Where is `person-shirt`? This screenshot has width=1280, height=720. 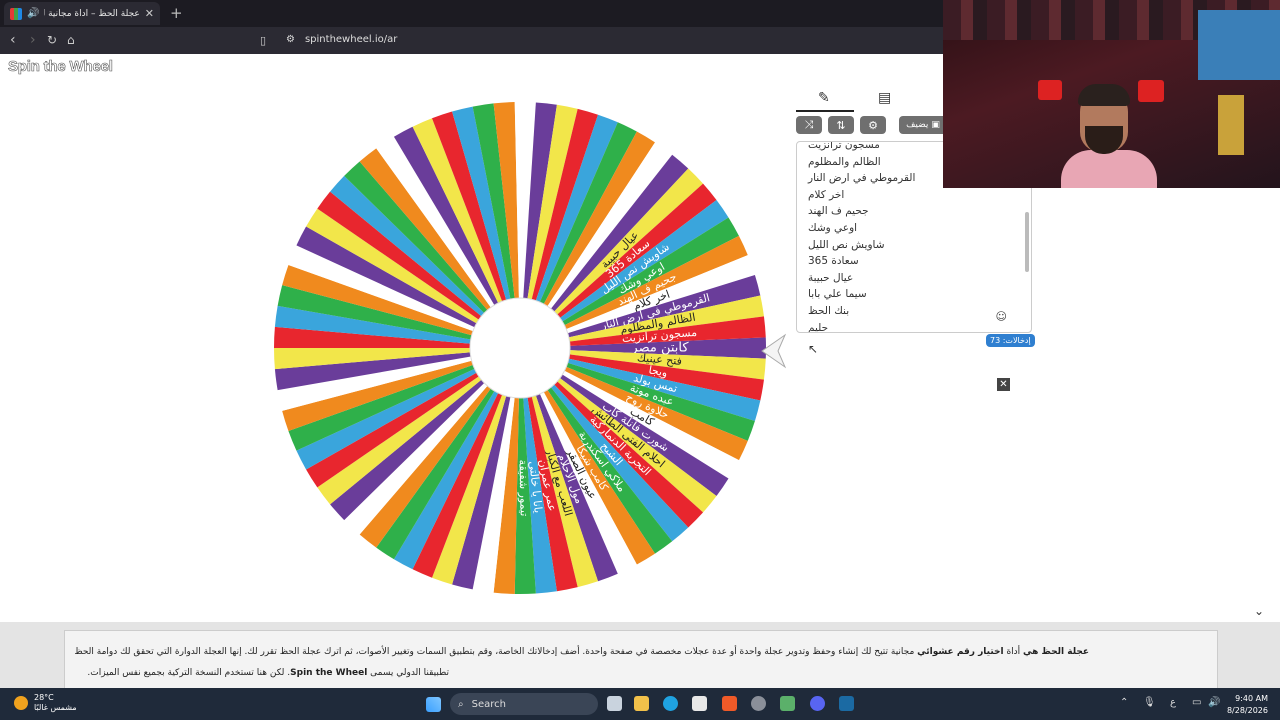 person-shirt is located at coordinates (1109, 169).